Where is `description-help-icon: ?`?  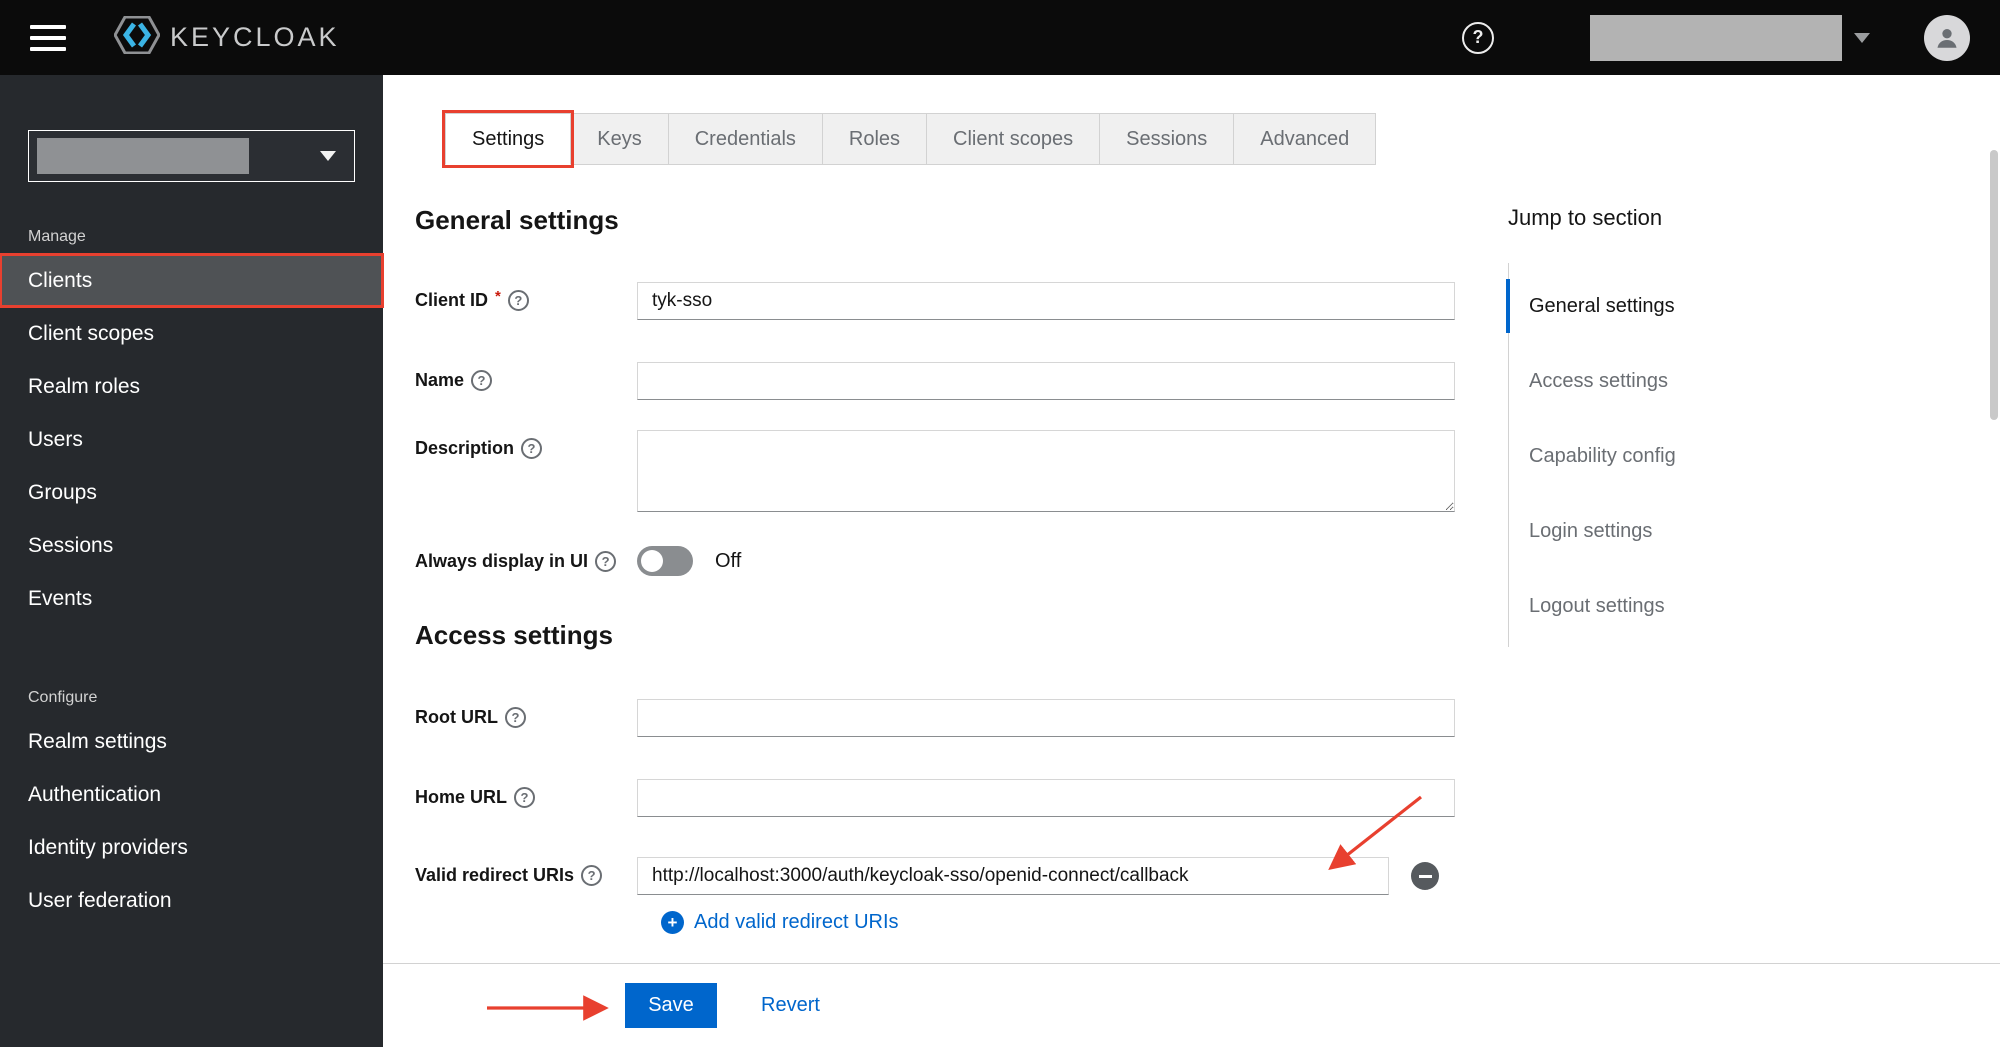 description-help-icon: ? is located at coordinates (532, 448).